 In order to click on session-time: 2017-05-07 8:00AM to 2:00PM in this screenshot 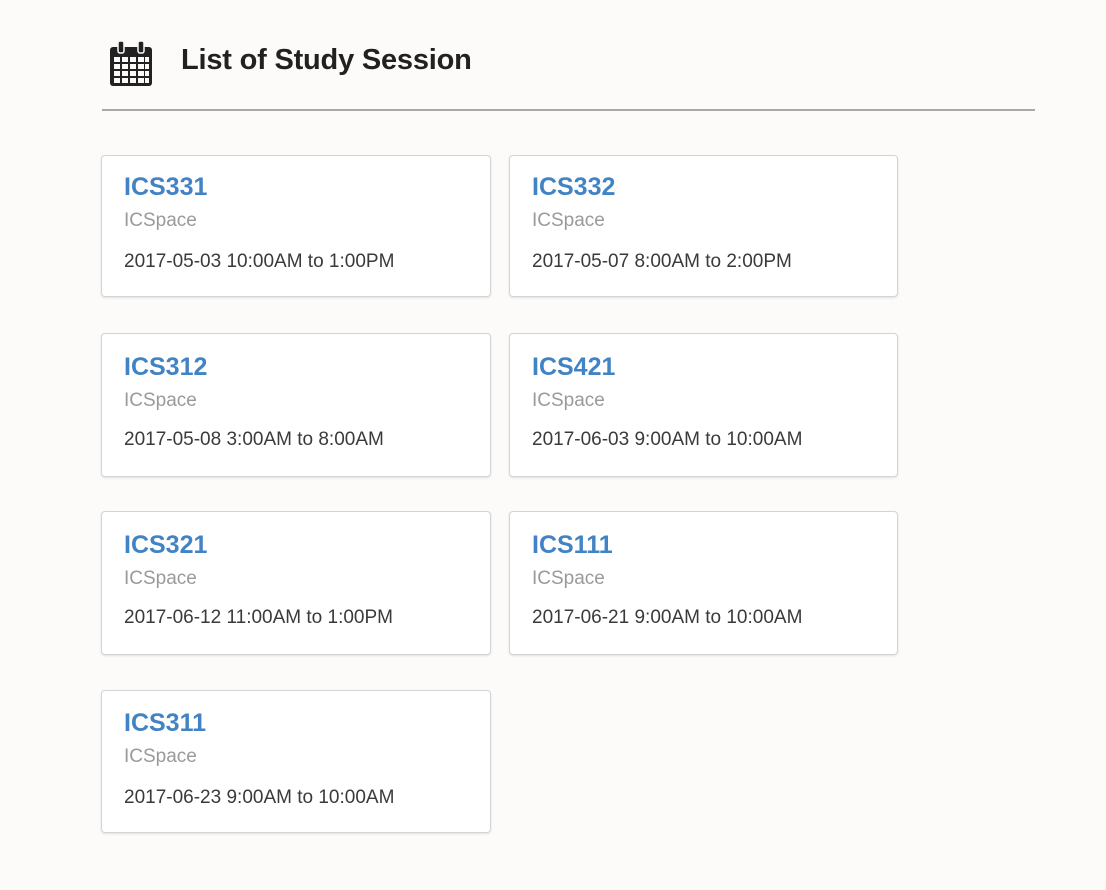, I will do `click(662, 261)`.